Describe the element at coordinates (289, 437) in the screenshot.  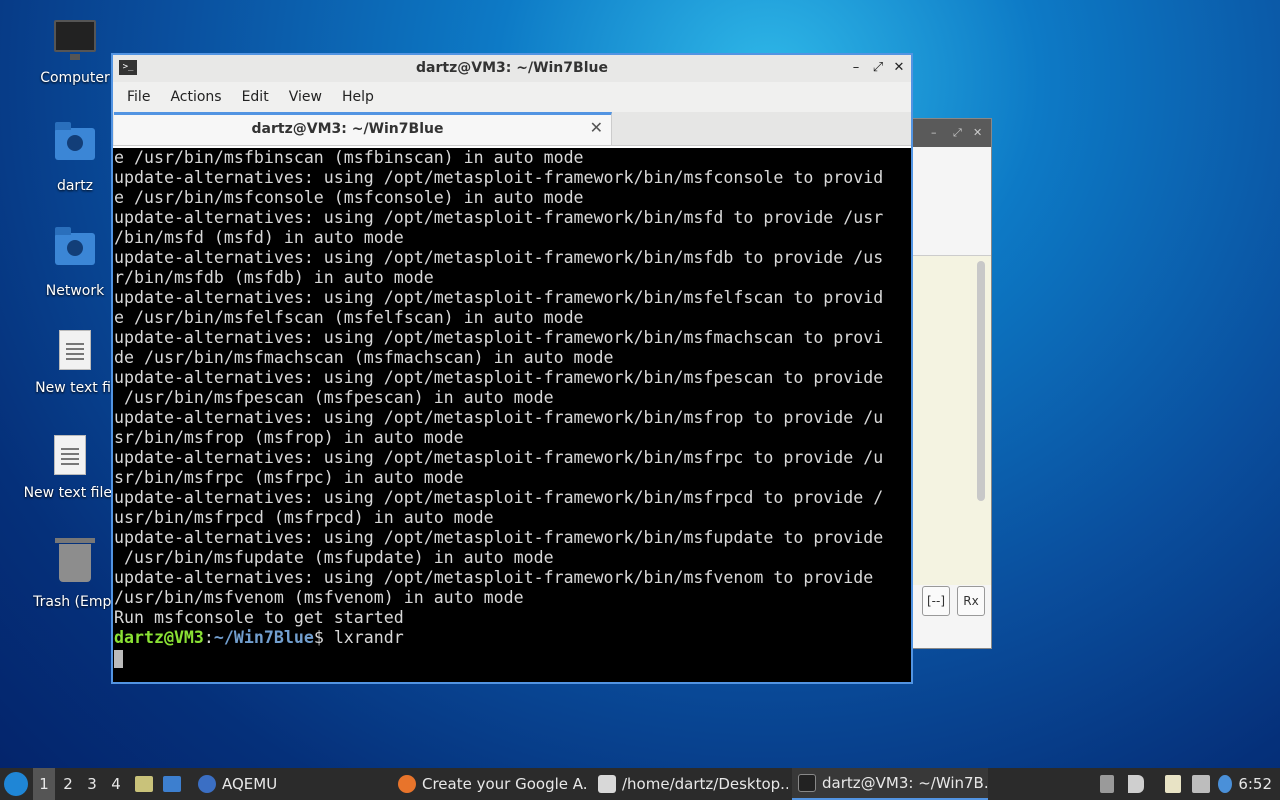
I see `output-line: sr/bin/msfrop (msfrop) in auto mode` at that location.